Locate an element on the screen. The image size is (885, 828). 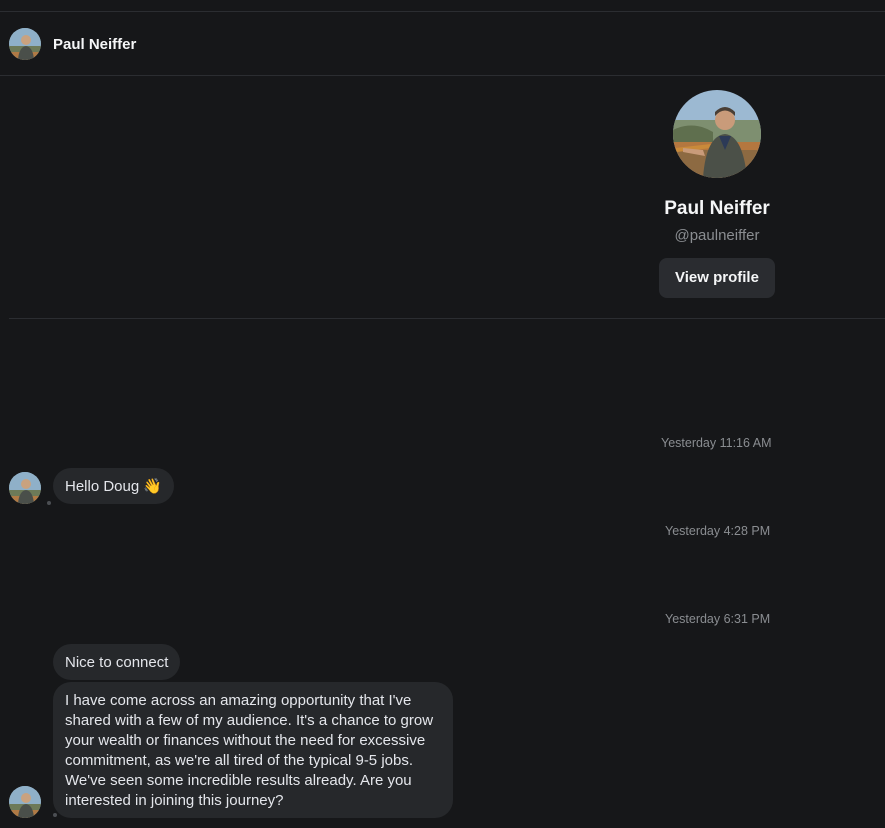
timestamp: Yesterday 11:16 AM is located at coordinates (716, 443).